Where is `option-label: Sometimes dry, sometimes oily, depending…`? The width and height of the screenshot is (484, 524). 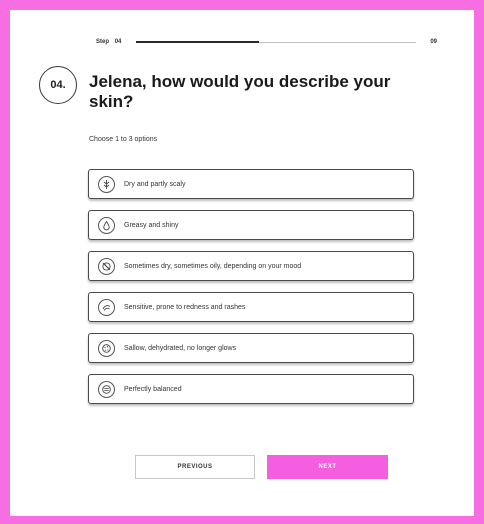
option-label: Sometimes dry, sometimes oily, depending… is located at coordinates (213, 266).